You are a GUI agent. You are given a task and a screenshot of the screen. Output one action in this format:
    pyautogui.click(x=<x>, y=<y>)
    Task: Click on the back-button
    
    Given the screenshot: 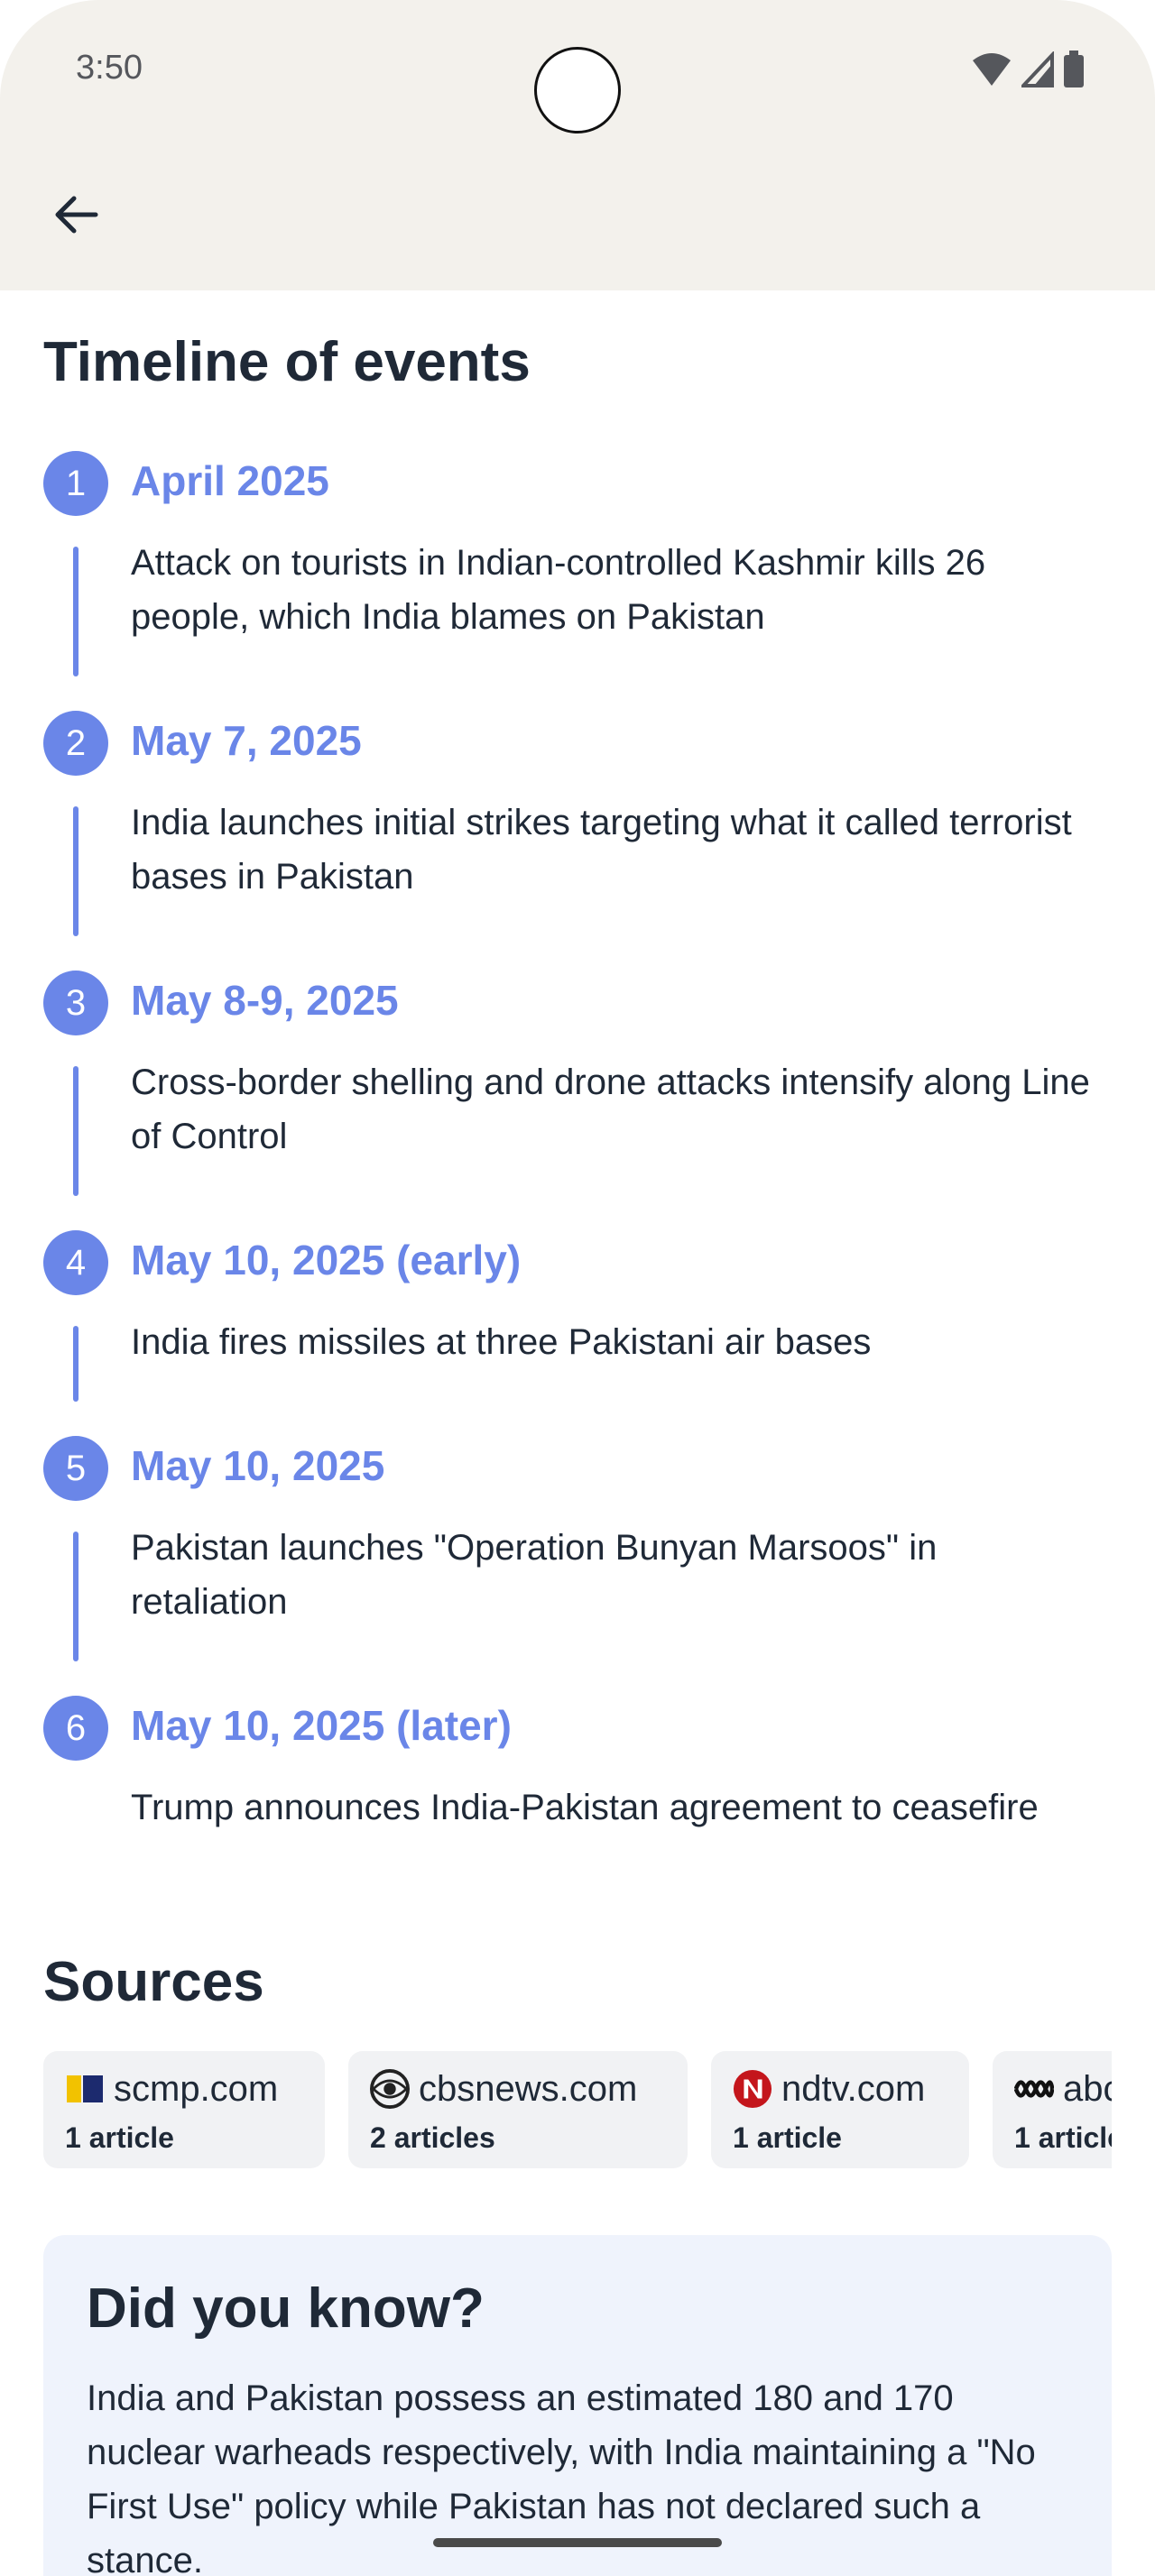 What is the action you would take?
    pyautogui.click(x=76, y=215)
    